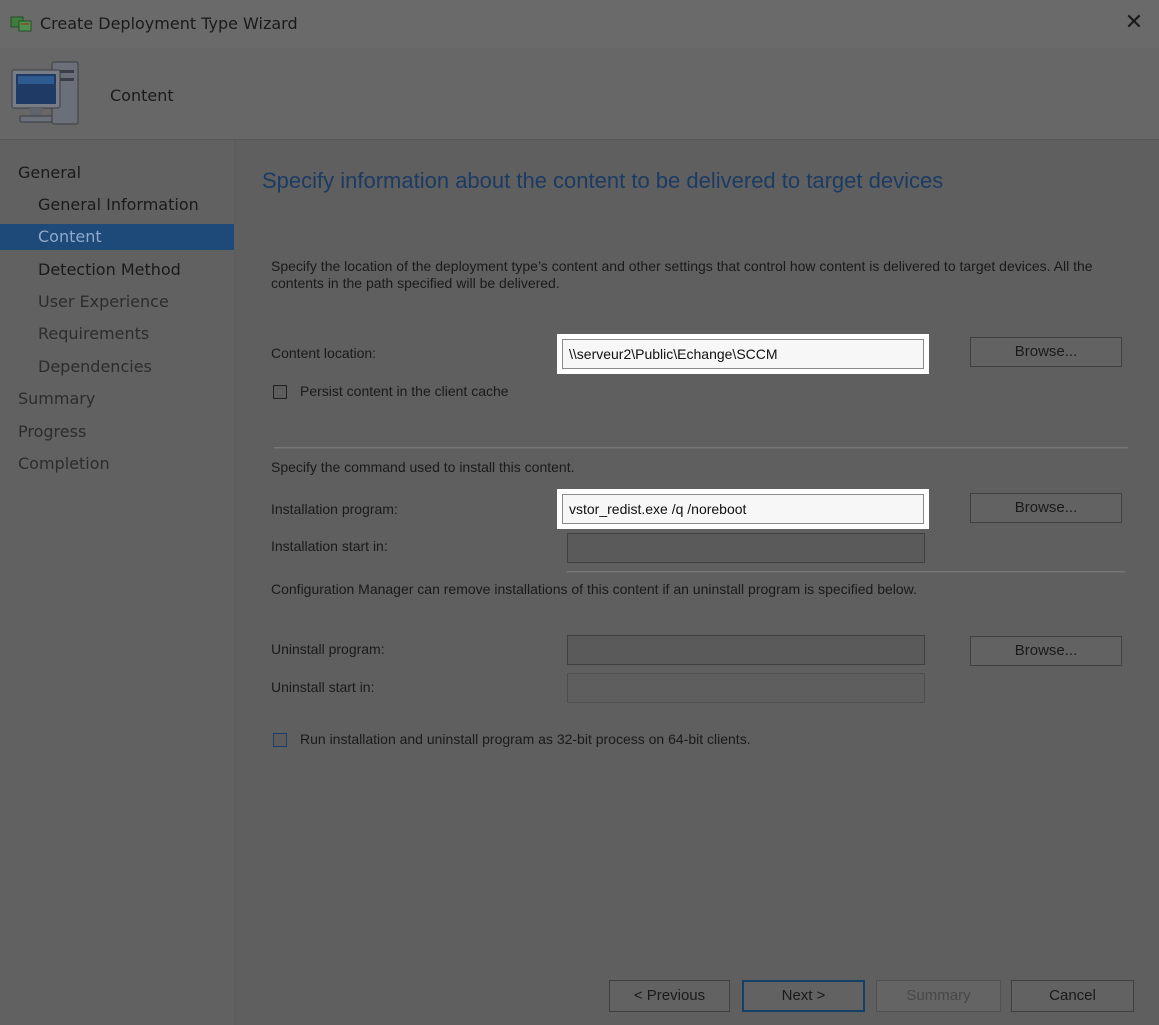 Image resolution: width=1159 pixels, height=1025 pixels. Describe the element at coordinates (324, 353) in the screenshot. I see `content-location-label: Content location:` at that location.